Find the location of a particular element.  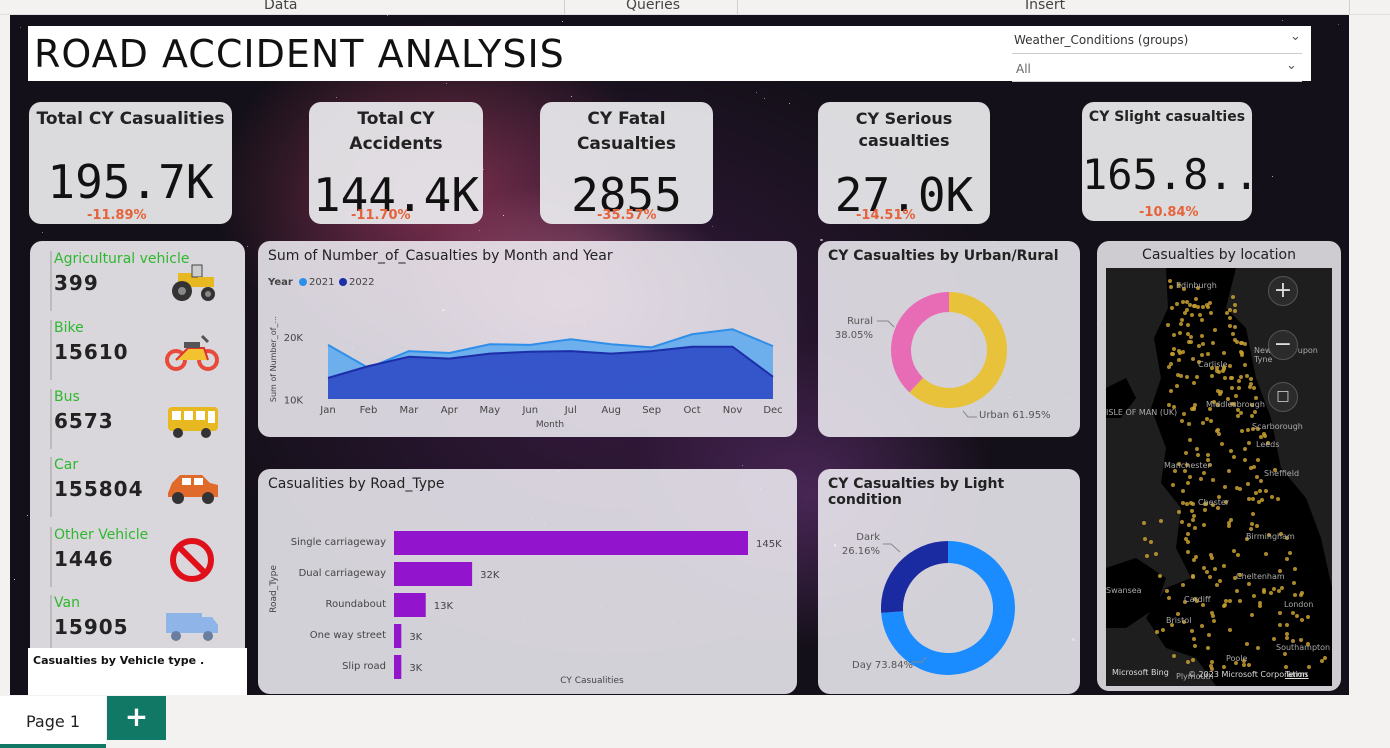

donut-slice-dark is located at coordinates (914, 577).